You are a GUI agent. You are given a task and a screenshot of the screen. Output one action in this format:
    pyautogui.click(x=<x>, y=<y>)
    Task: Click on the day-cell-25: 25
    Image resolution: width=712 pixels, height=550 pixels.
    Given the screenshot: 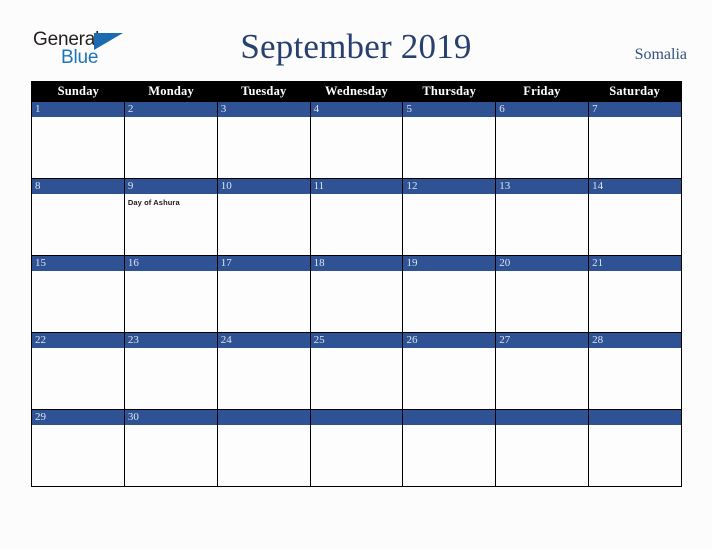 What is the action you would take?
    pyautogui.click(x=356, y=370)
    